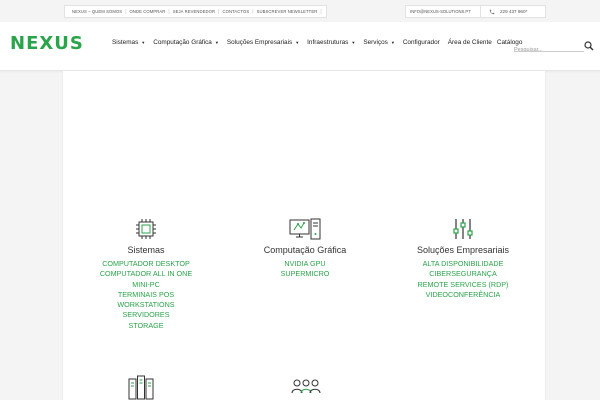 This screenshot has height=400, width=600. What do you see at coordinates (305, 229) in the screenshot?
I see `graphics-workstation-icon` at bounding box center [305, 229].